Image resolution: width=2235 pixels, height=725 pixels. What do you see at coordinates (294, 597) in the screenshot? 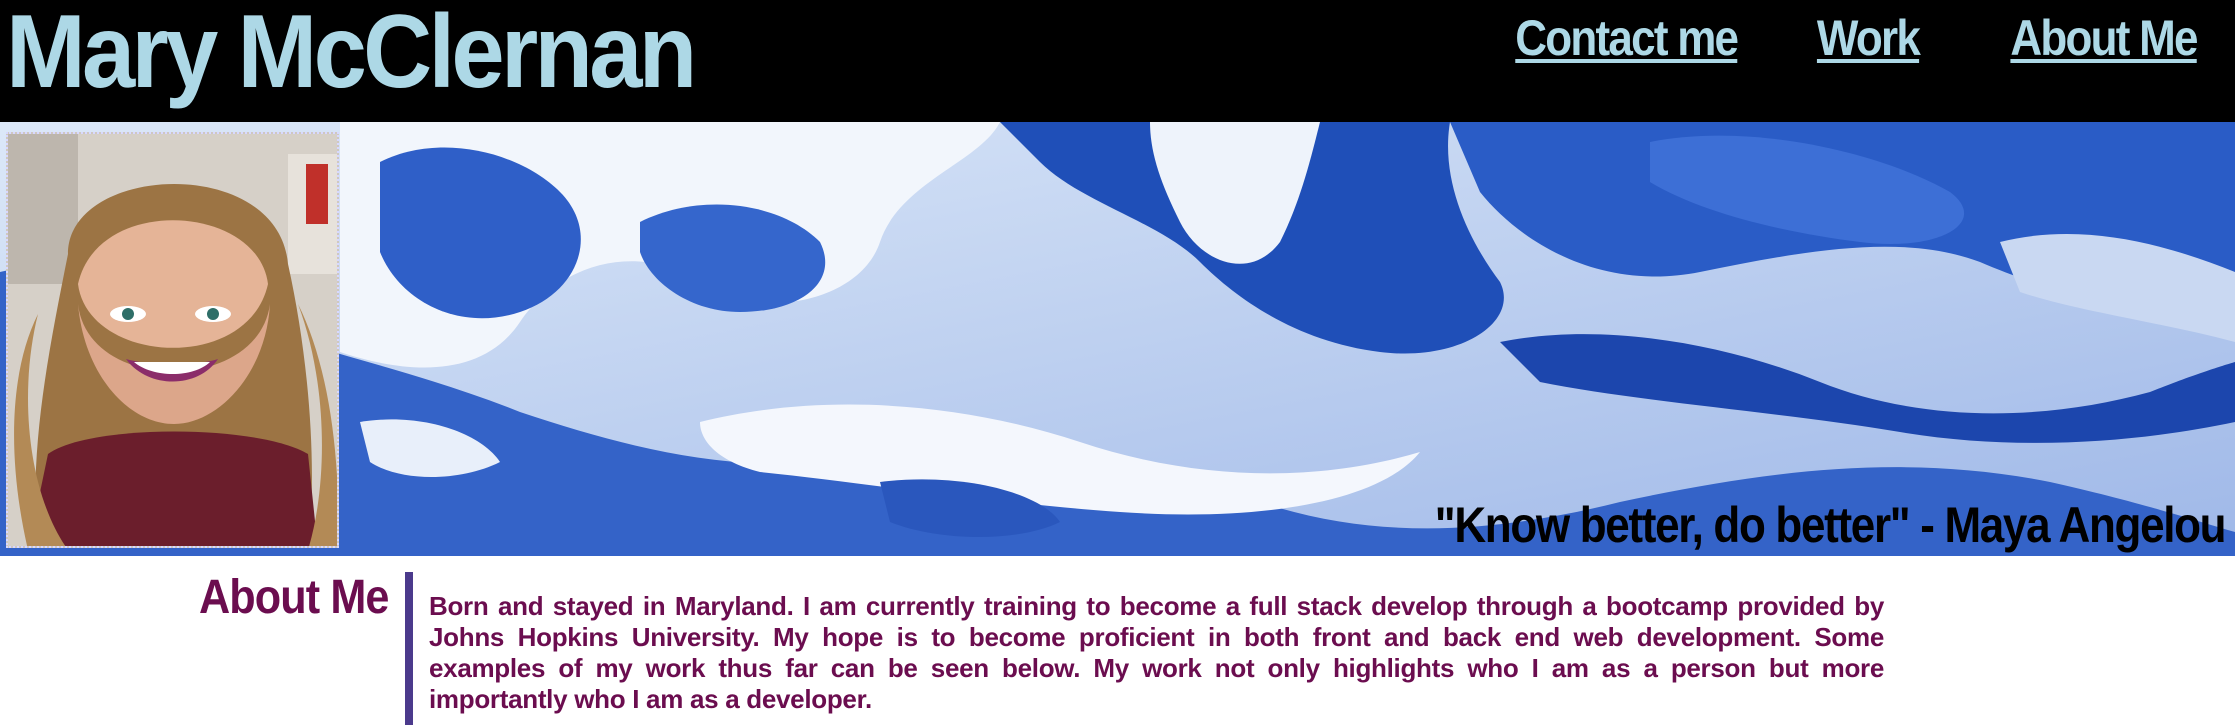
I see `about-heading: About Me` at bounding box center [294, 597].